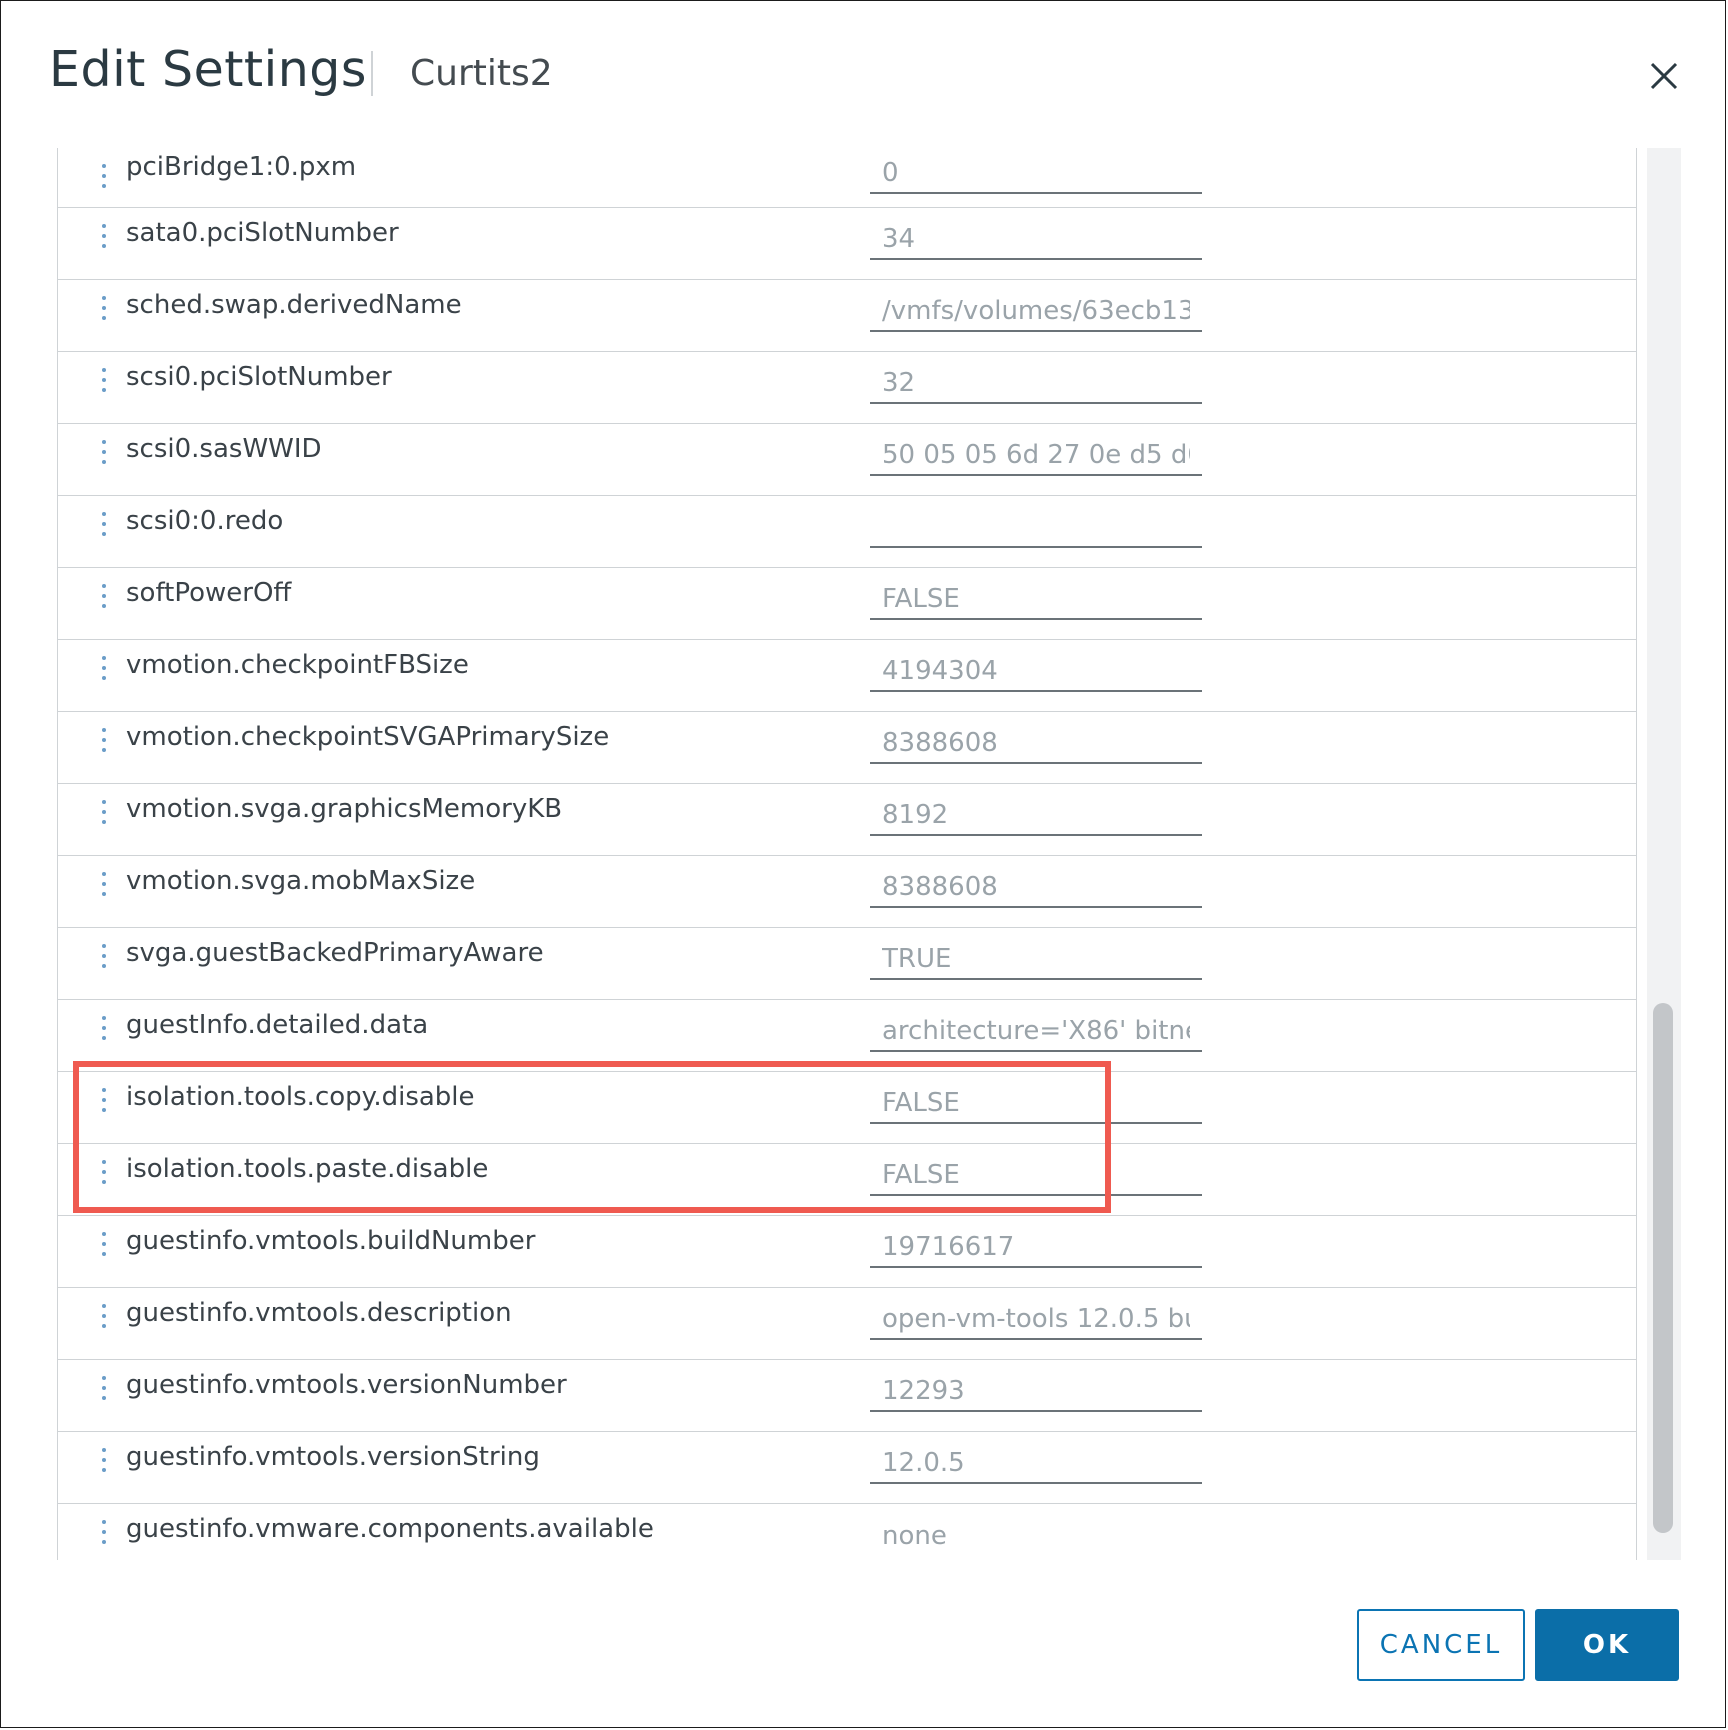 The image size is (1728, 1730). What do you see at coordinates (241, 167) in the screenshot?
I see `parameter-name: pciBridge1:0.pxm` at bounding box center [241, 167].